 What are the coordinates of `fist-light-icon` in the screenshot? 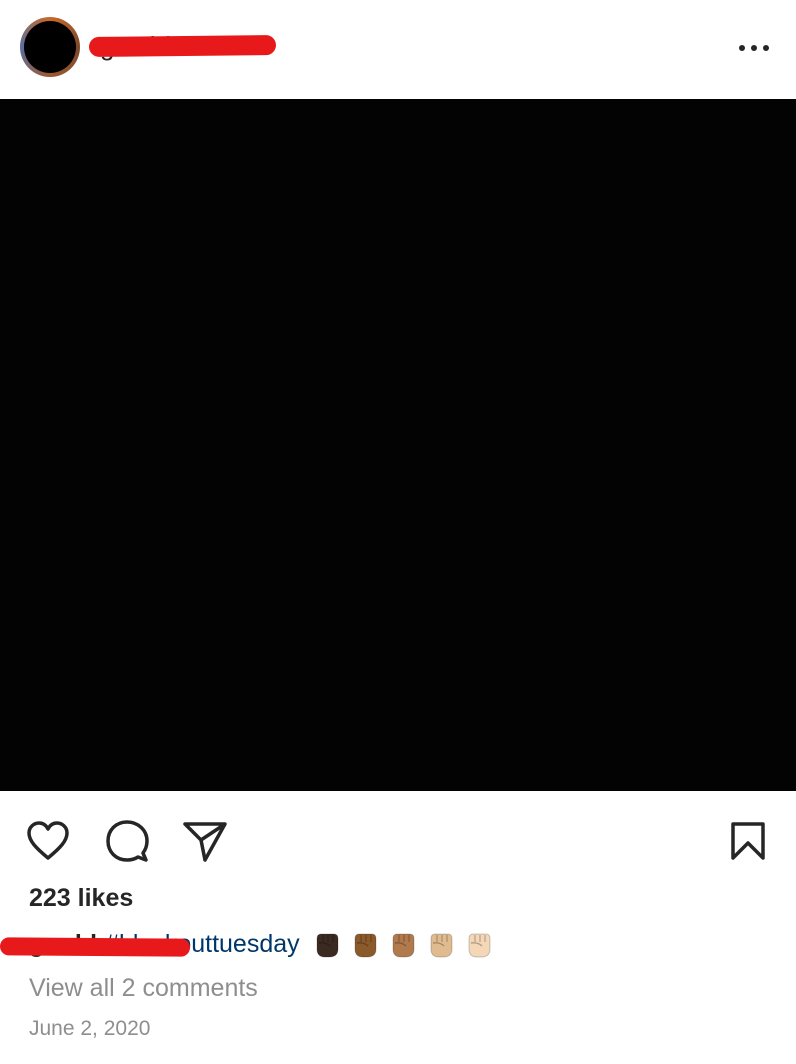 It's located at (479, 945).